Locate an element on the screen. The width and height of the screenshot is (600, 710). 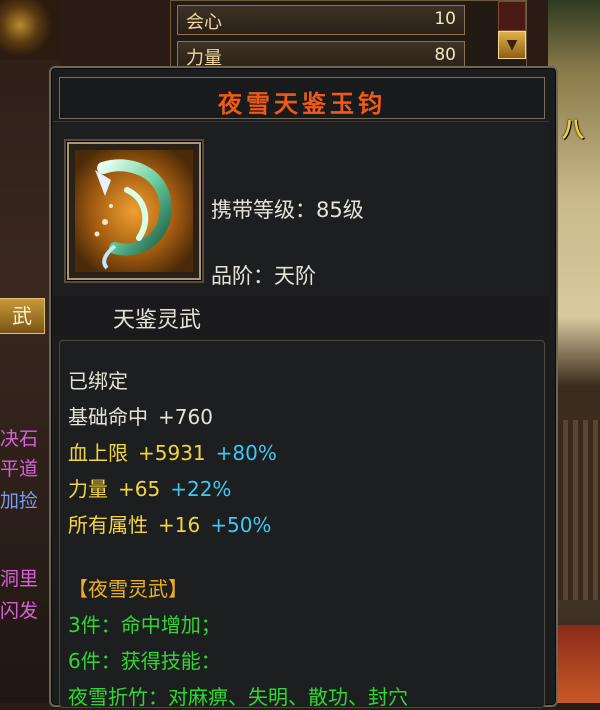
set-bonus-entry: 夜雪折竹：对麻痹、失明、散功、封穴 is located at coordinates (238, 697).